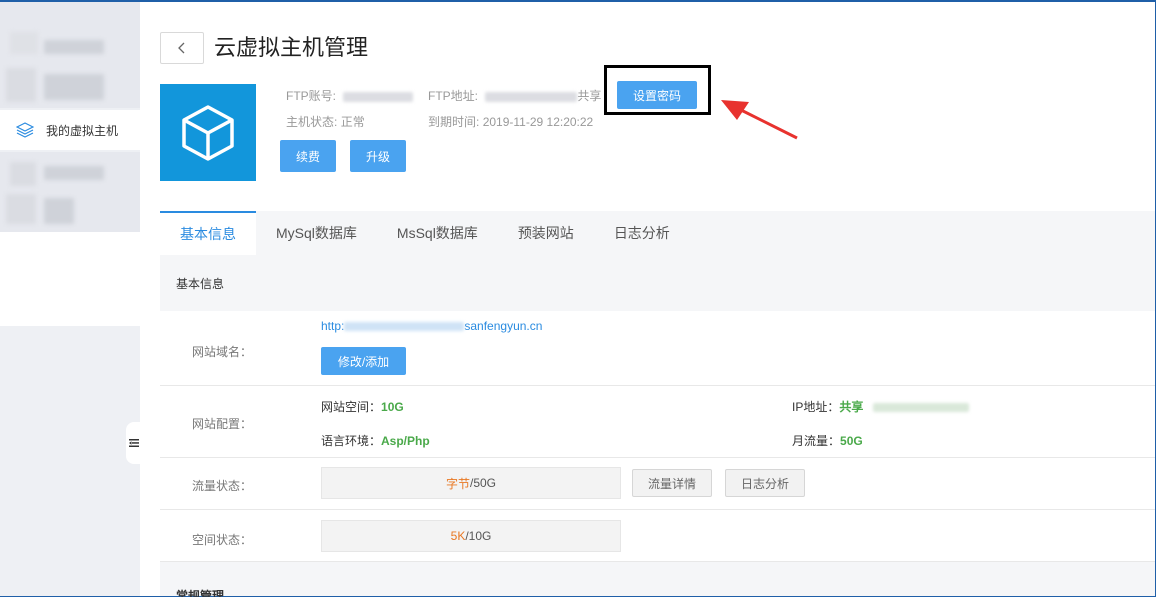  I want to click on section-title: 基本信息, so click(200, 283).